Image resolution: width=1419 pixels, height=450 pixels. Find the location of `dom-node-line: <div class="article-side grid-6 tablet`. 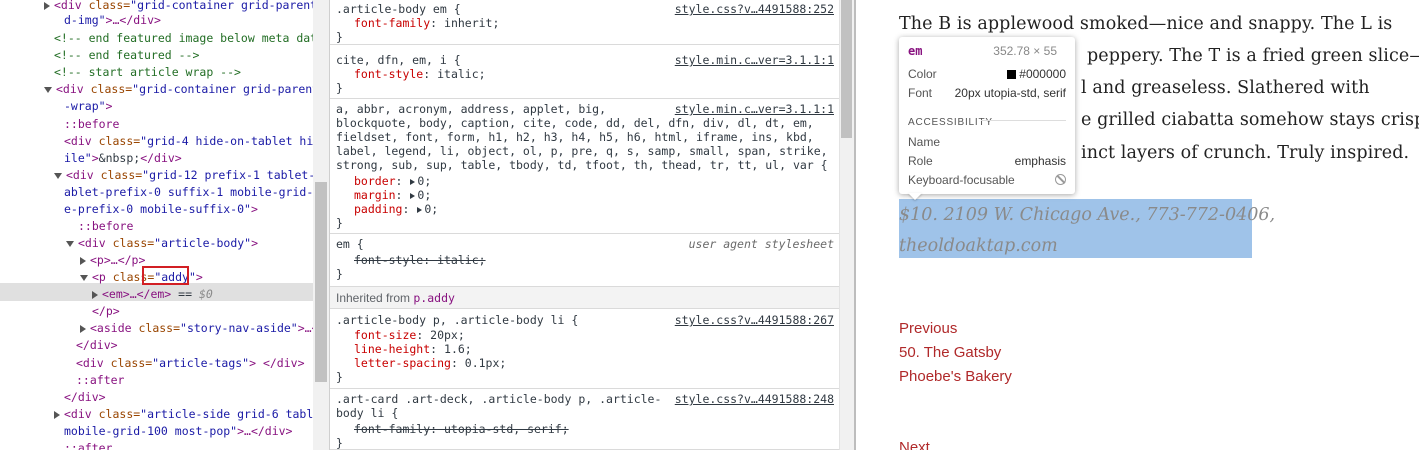

dom-node-line: <div class="article-side grid-6 tablet is located at coordinates (183, 414).